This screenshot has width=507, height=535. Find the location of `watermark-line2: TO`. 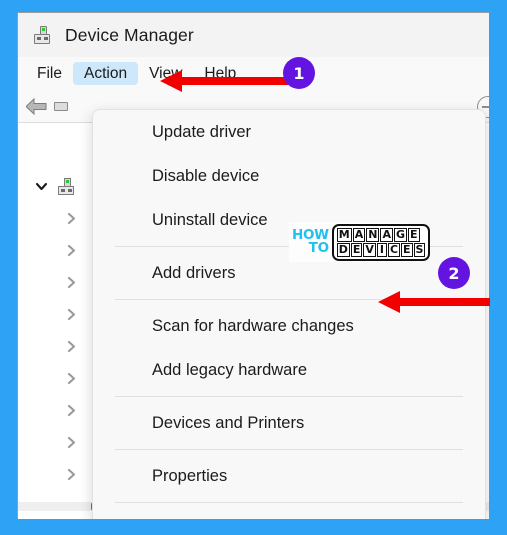

watermark-line2: TO is located at coordinates (318, 248).